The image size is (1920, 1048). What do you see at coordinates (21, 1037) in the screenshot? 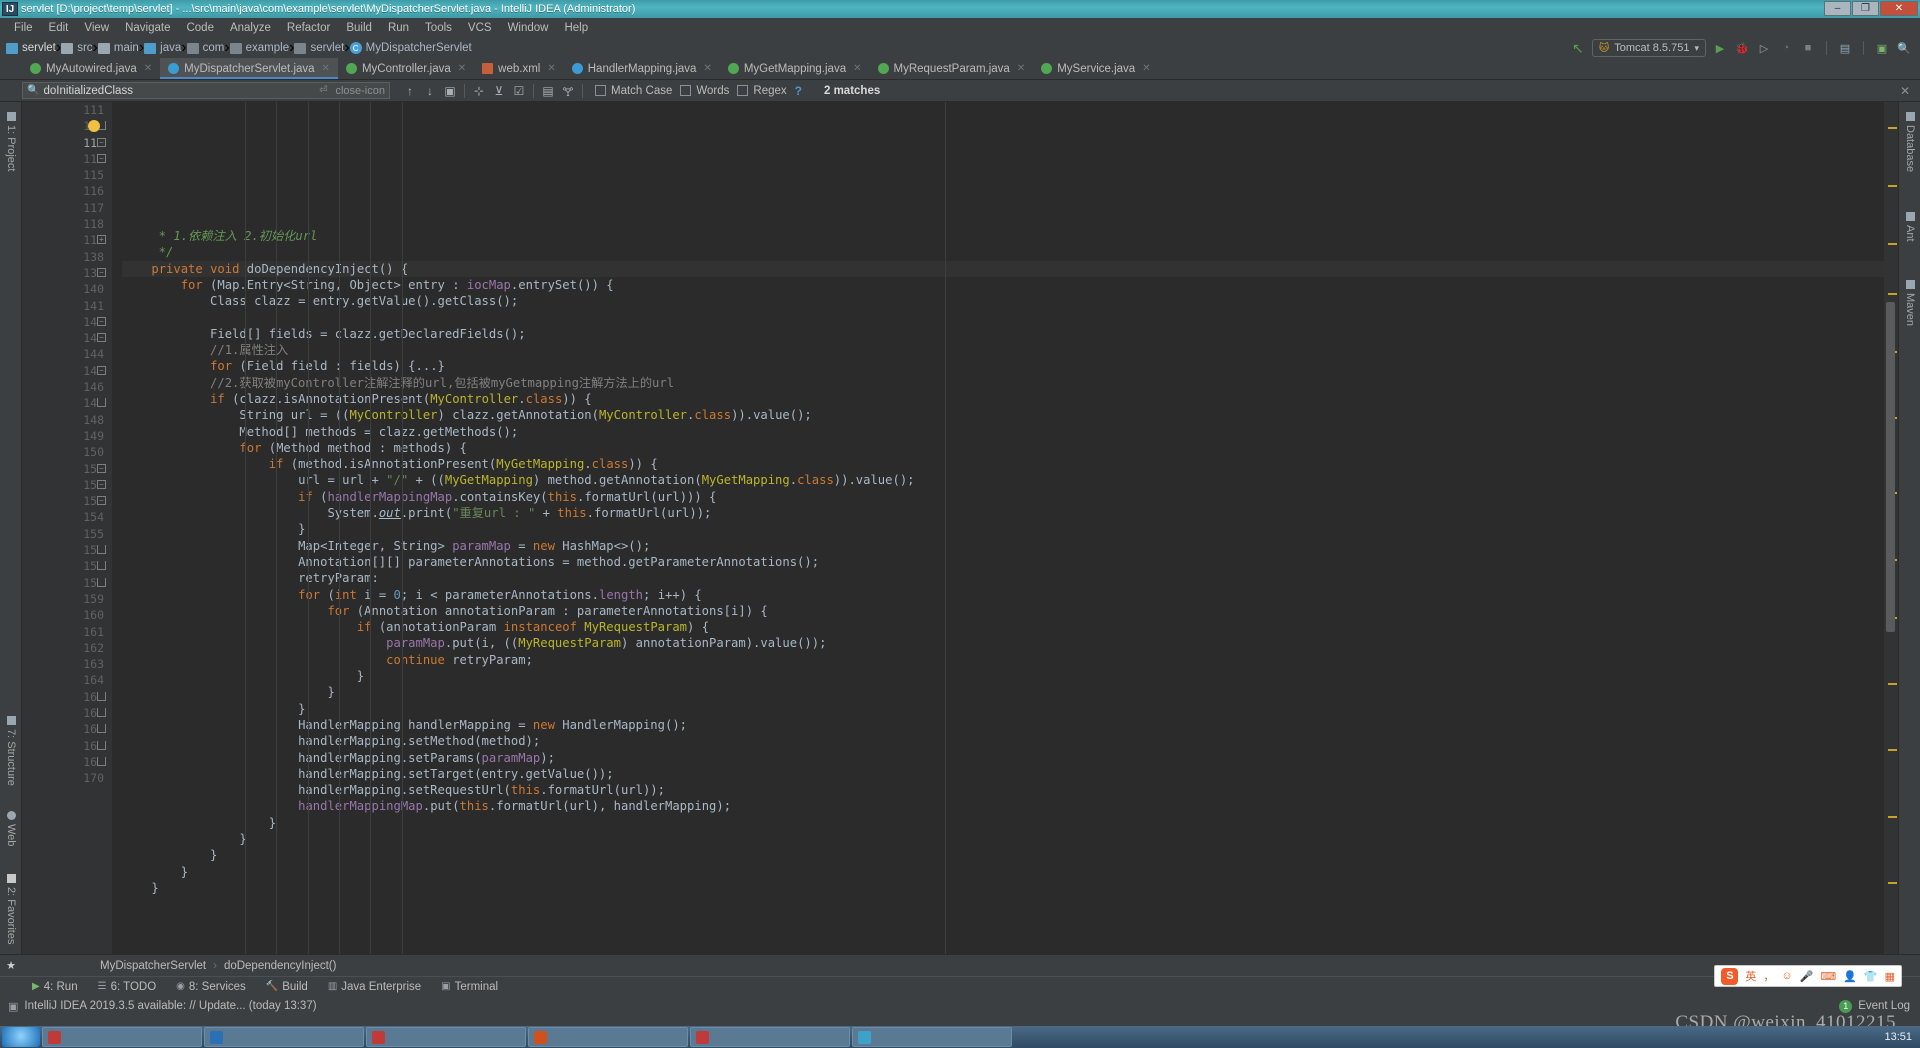
I see `start-button` at bounding box center [21, 1037].